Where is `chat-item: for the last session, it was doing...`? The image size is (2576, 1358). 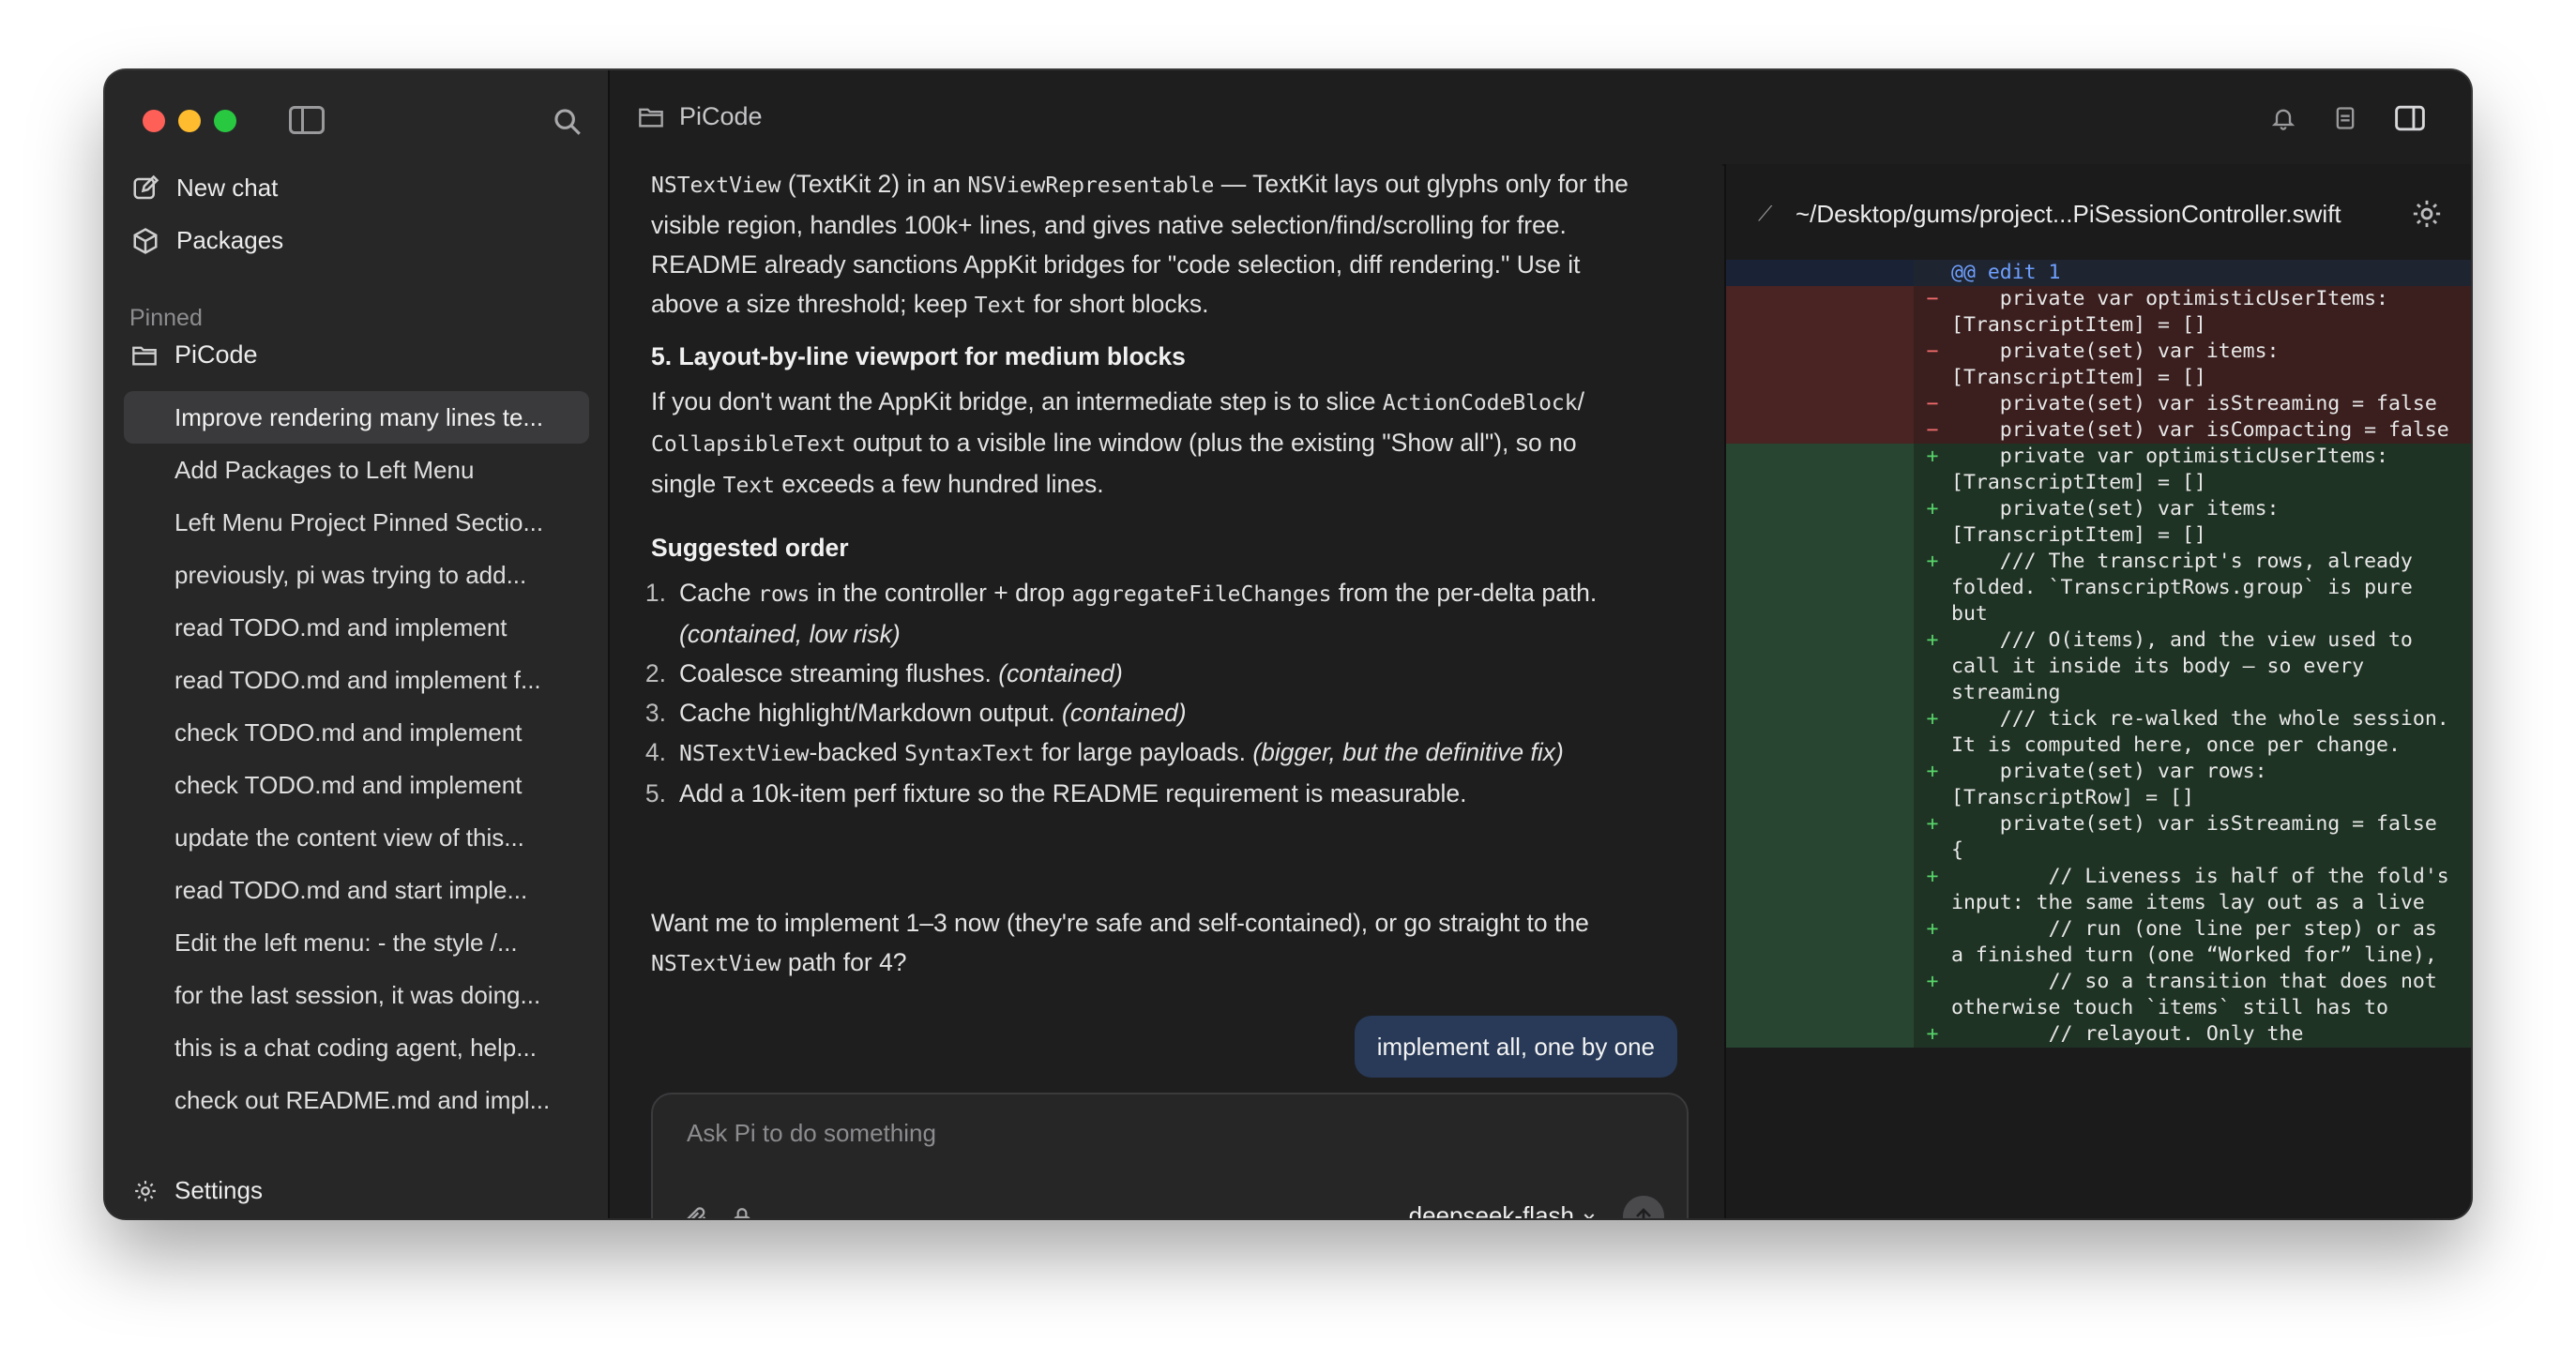 chat-item: for the last session, it was doing... is located at coordinates (356, 995).